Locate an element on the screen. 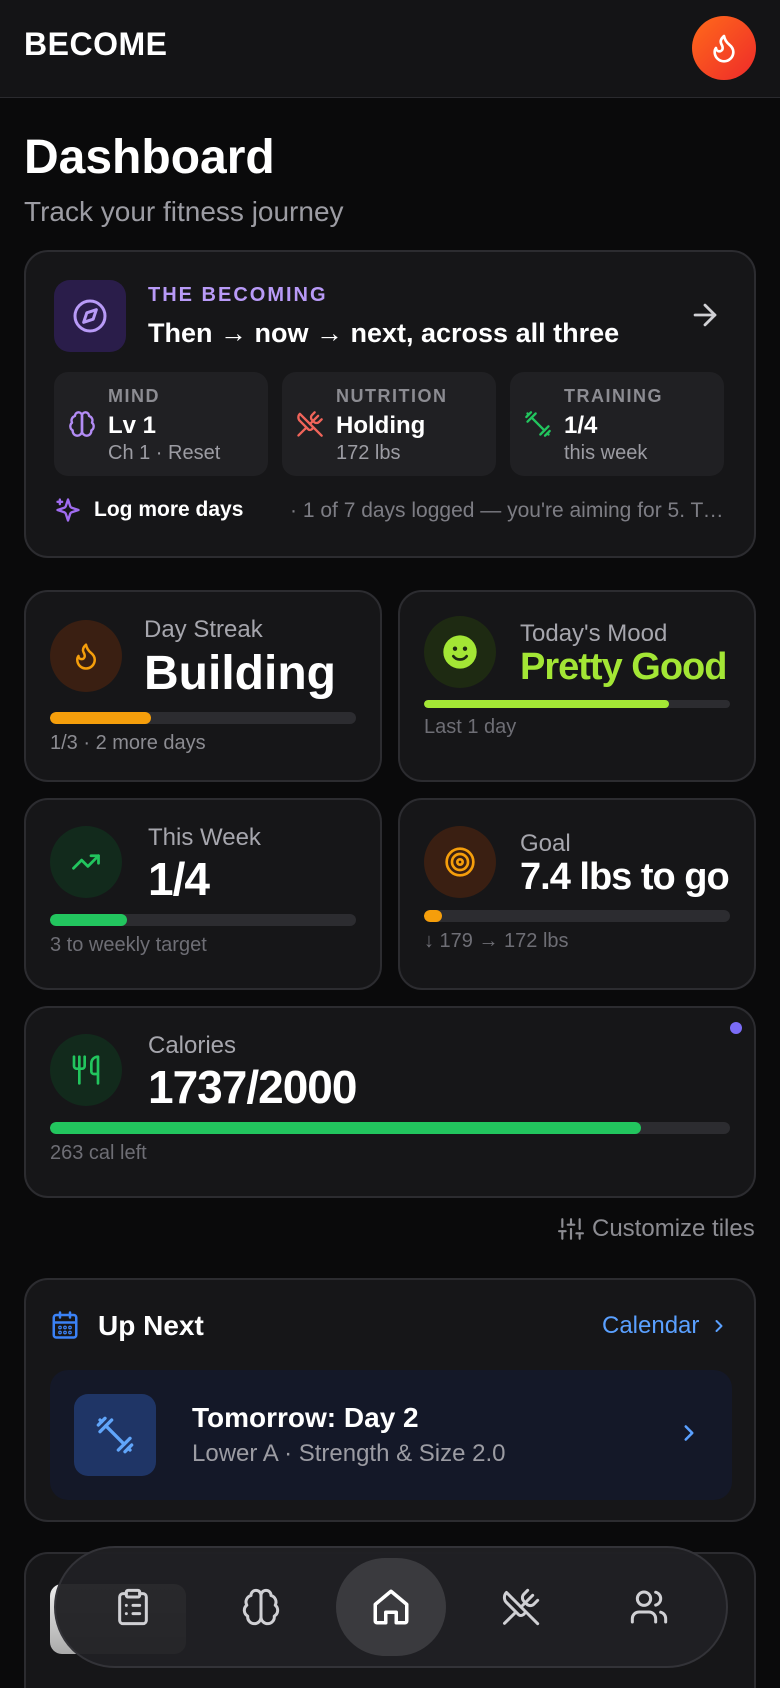 The width and height of the screenshot is (780, 1688). trending-up-icon-circle is located at coordinates (86, 862).